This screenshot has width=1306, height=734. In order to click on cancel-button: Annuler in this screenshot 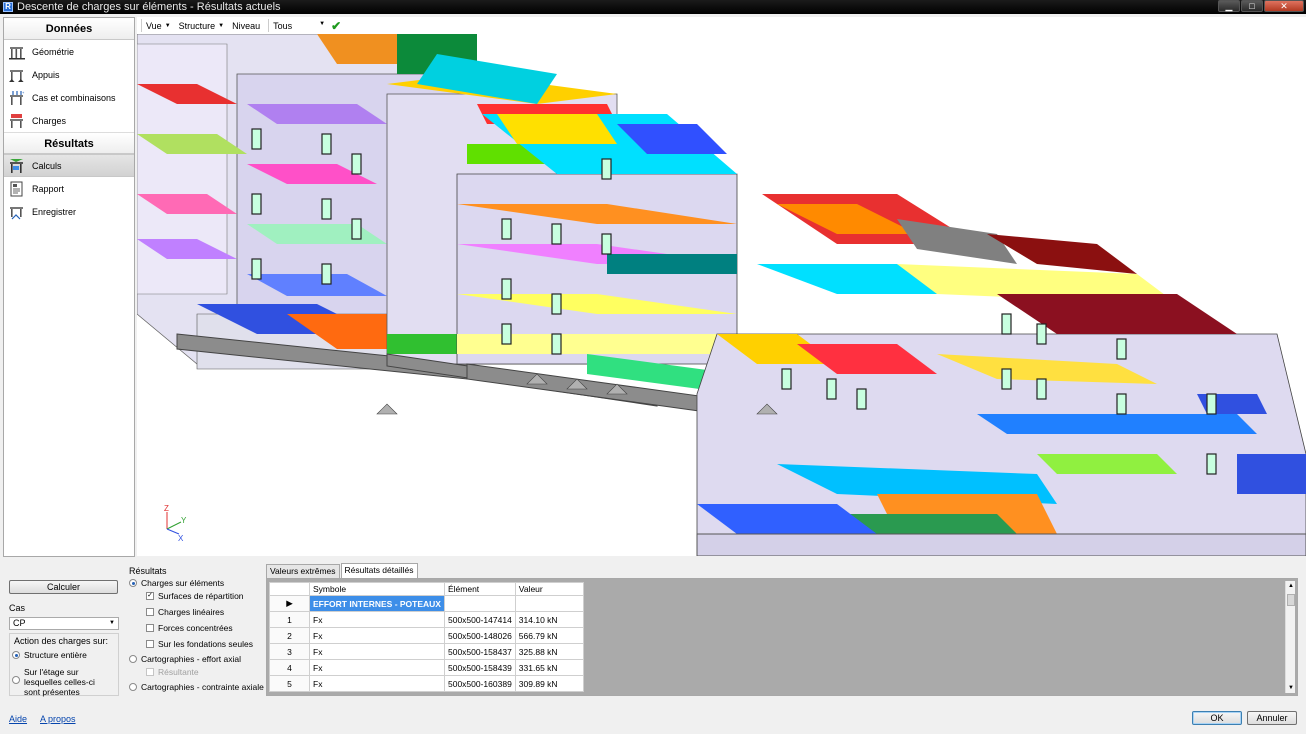, I will do `click(1272, 718)`.